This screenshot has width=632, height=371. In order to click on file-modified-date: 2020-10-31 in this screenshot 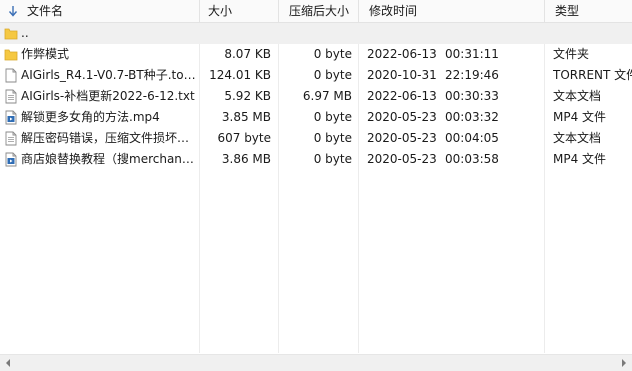, I will do `click(402, 75)`.